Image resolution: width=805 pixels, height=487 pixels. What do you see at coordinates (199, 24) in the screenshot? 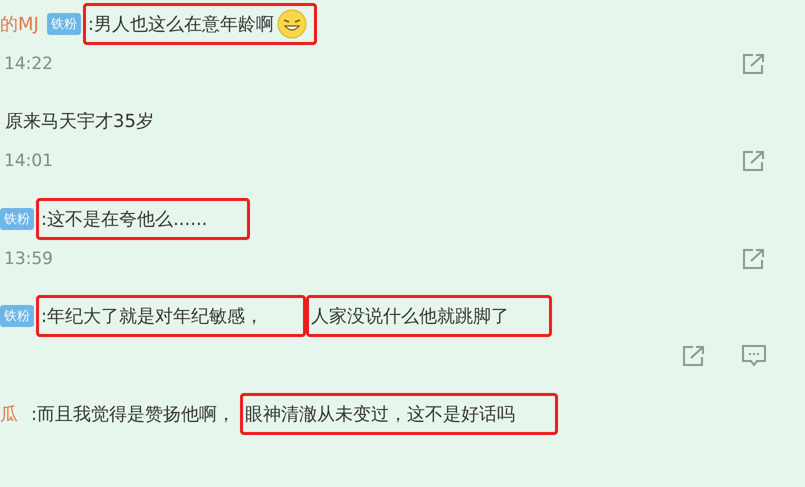
I see `highlighted-comment-text: :男人也这么在意年龄啊` at bounding box center [199, 24].